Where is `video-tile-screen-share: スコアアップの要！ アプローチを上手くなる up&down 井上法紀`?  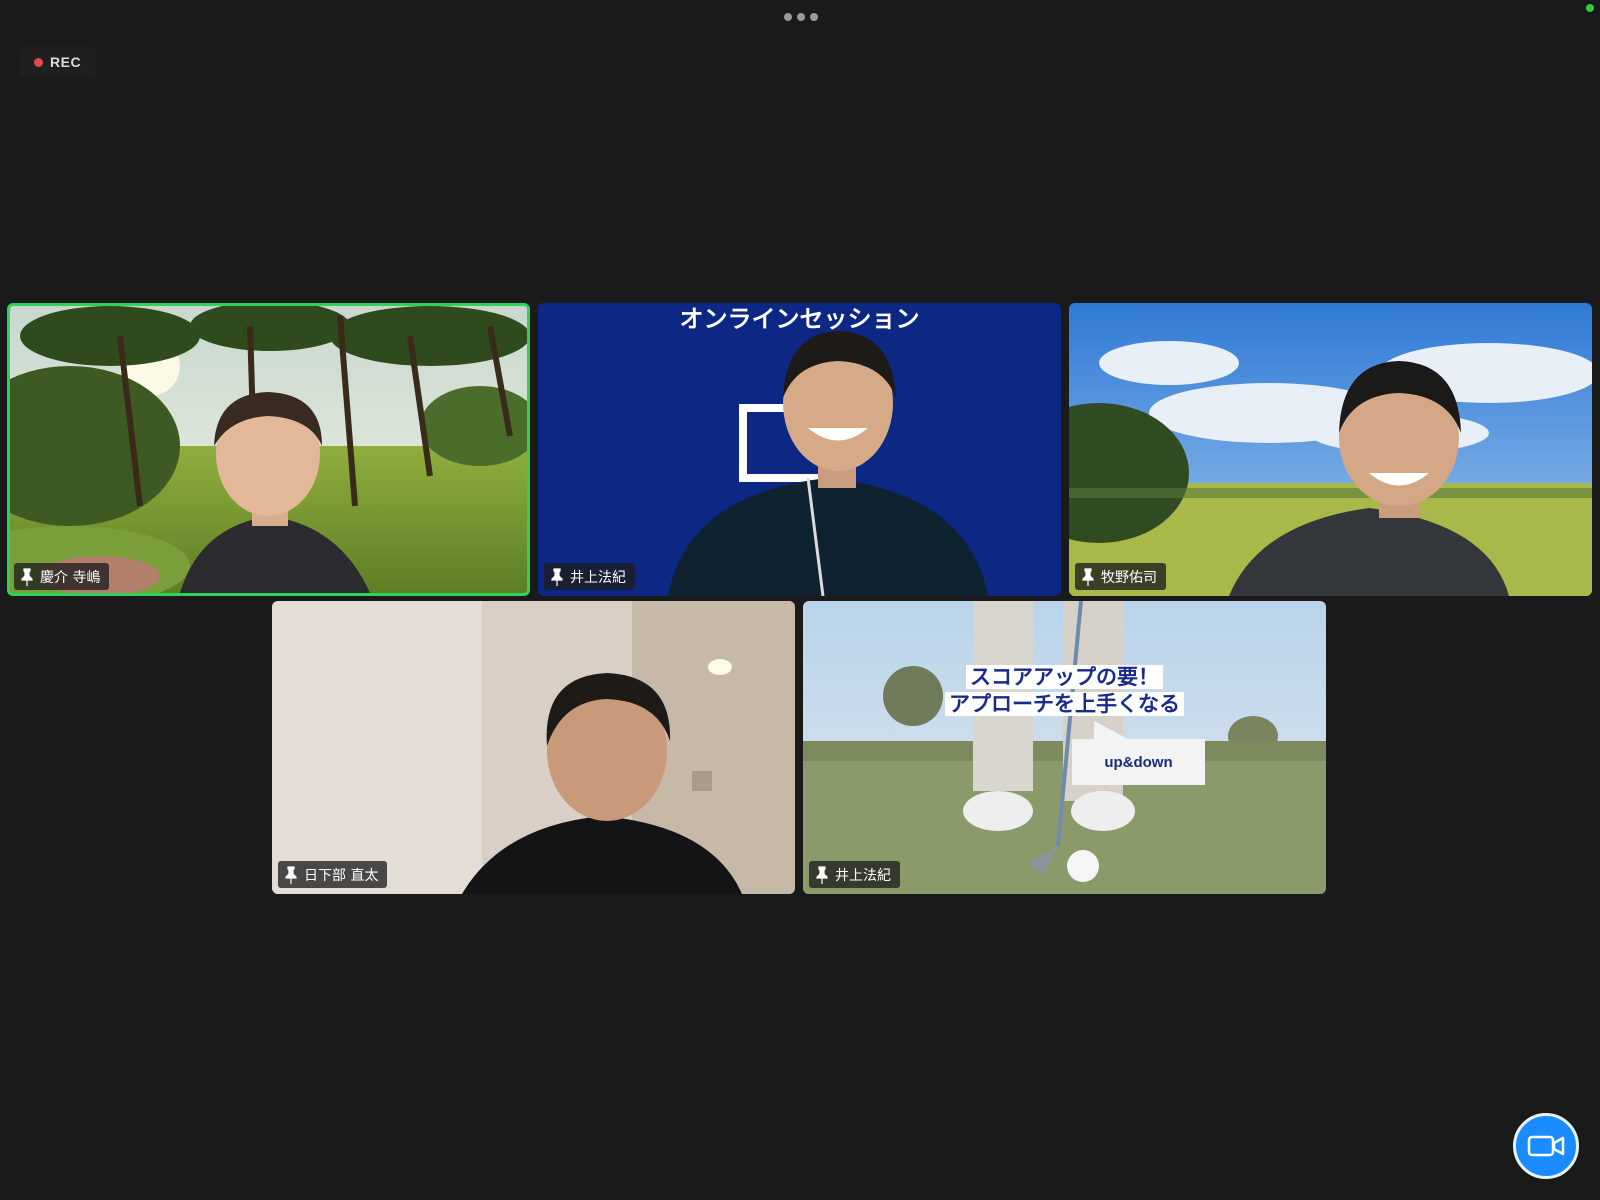 video-tile-screen-share: スコアアップの要！ アプローチを上手くなる up&down 井上法紀 is located at coordinates (1064, 747).